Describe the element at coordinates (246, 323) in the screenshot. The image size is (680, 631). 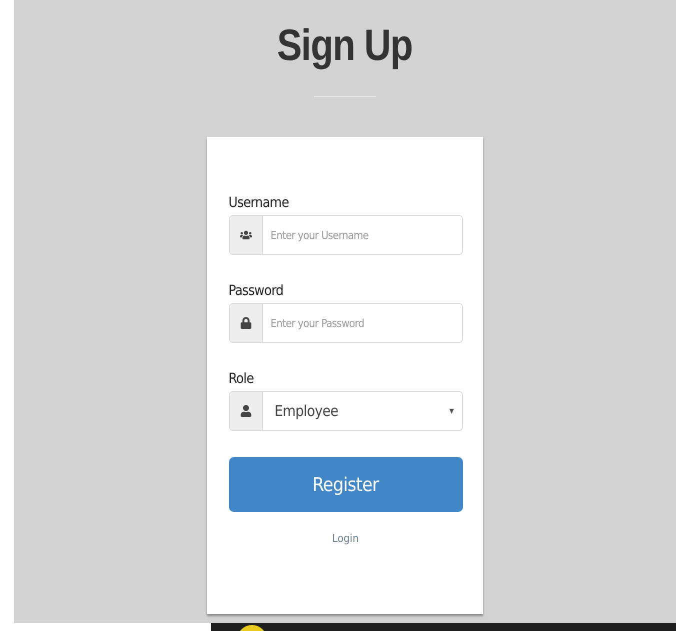
I see `lock-icon` at that location.